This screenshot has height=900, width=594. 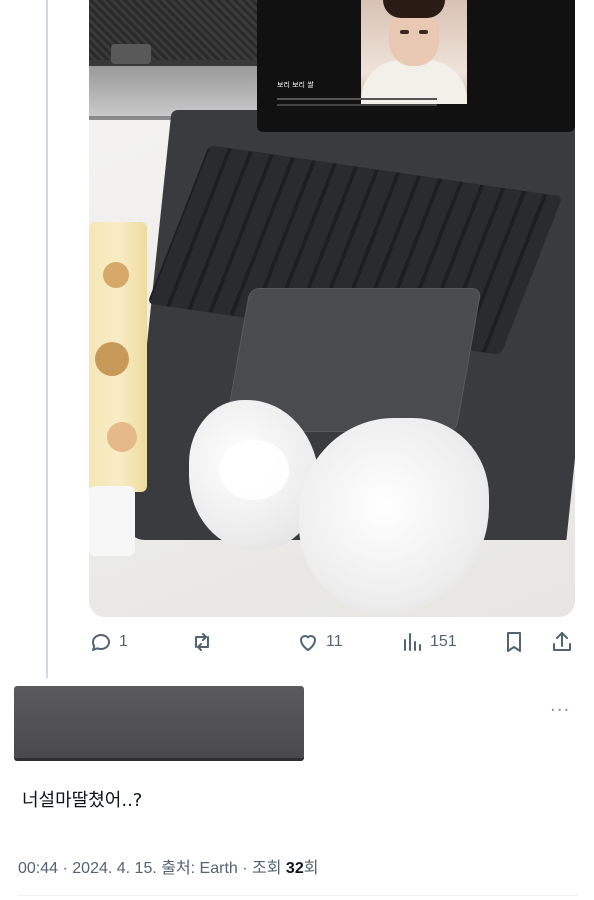 I want to click on screen-video-thumbnail, so click(x=414, y=52).